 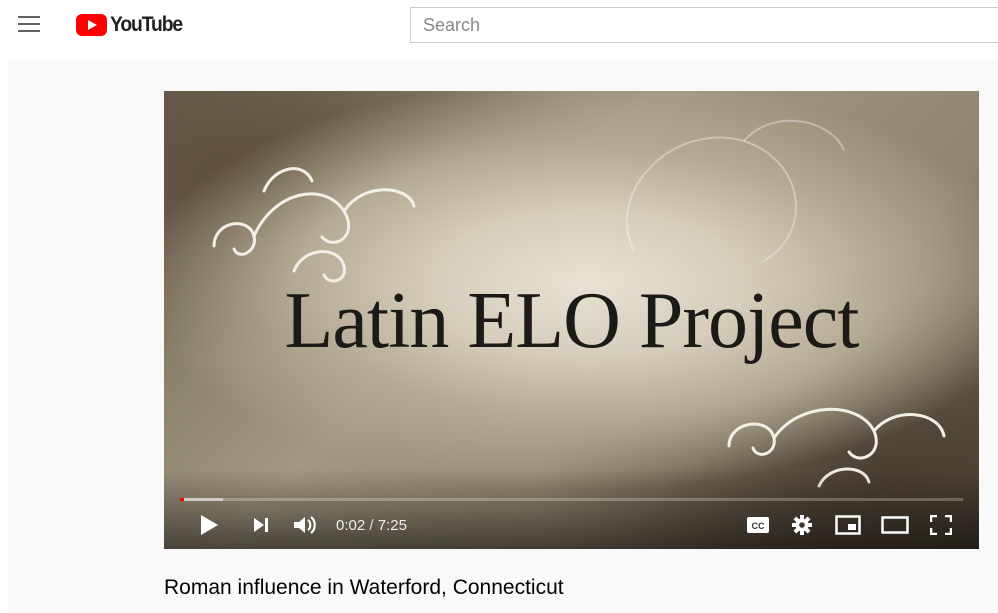 I want to click on volume-button, so click(x=305, y=525).